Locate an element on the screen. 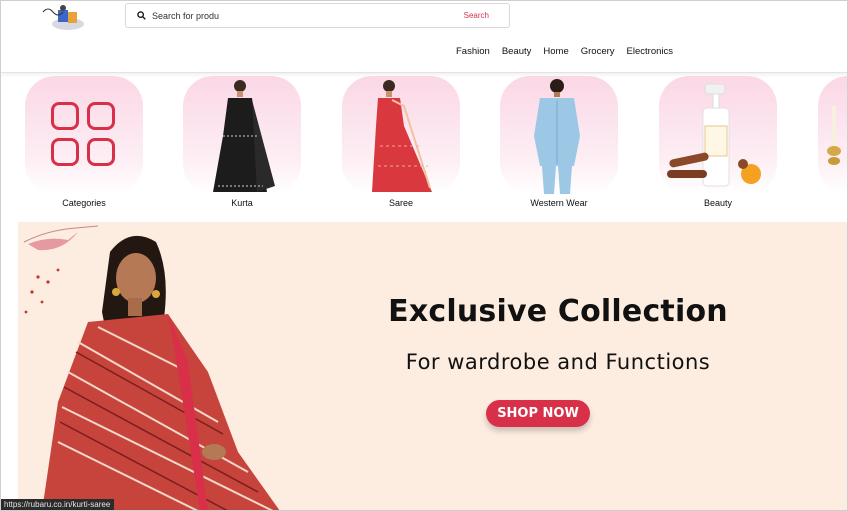 The height and width of the screenshot is (511, 848). nav-electronics: Electronics is located at coordinates (650, 51).